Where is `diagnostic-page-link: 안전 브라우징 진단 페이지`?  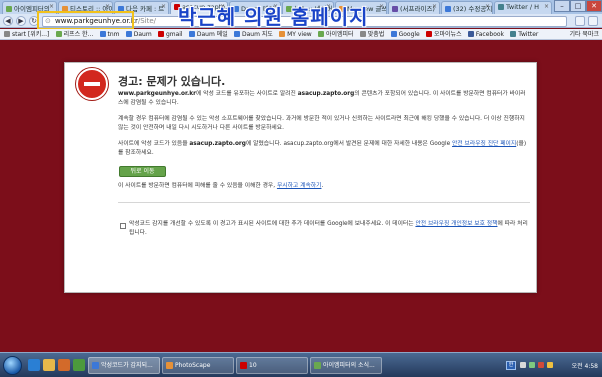 diagnostic-page-link: 안전 브라우징 진단 페이지 is located at coordinates (484, 144).